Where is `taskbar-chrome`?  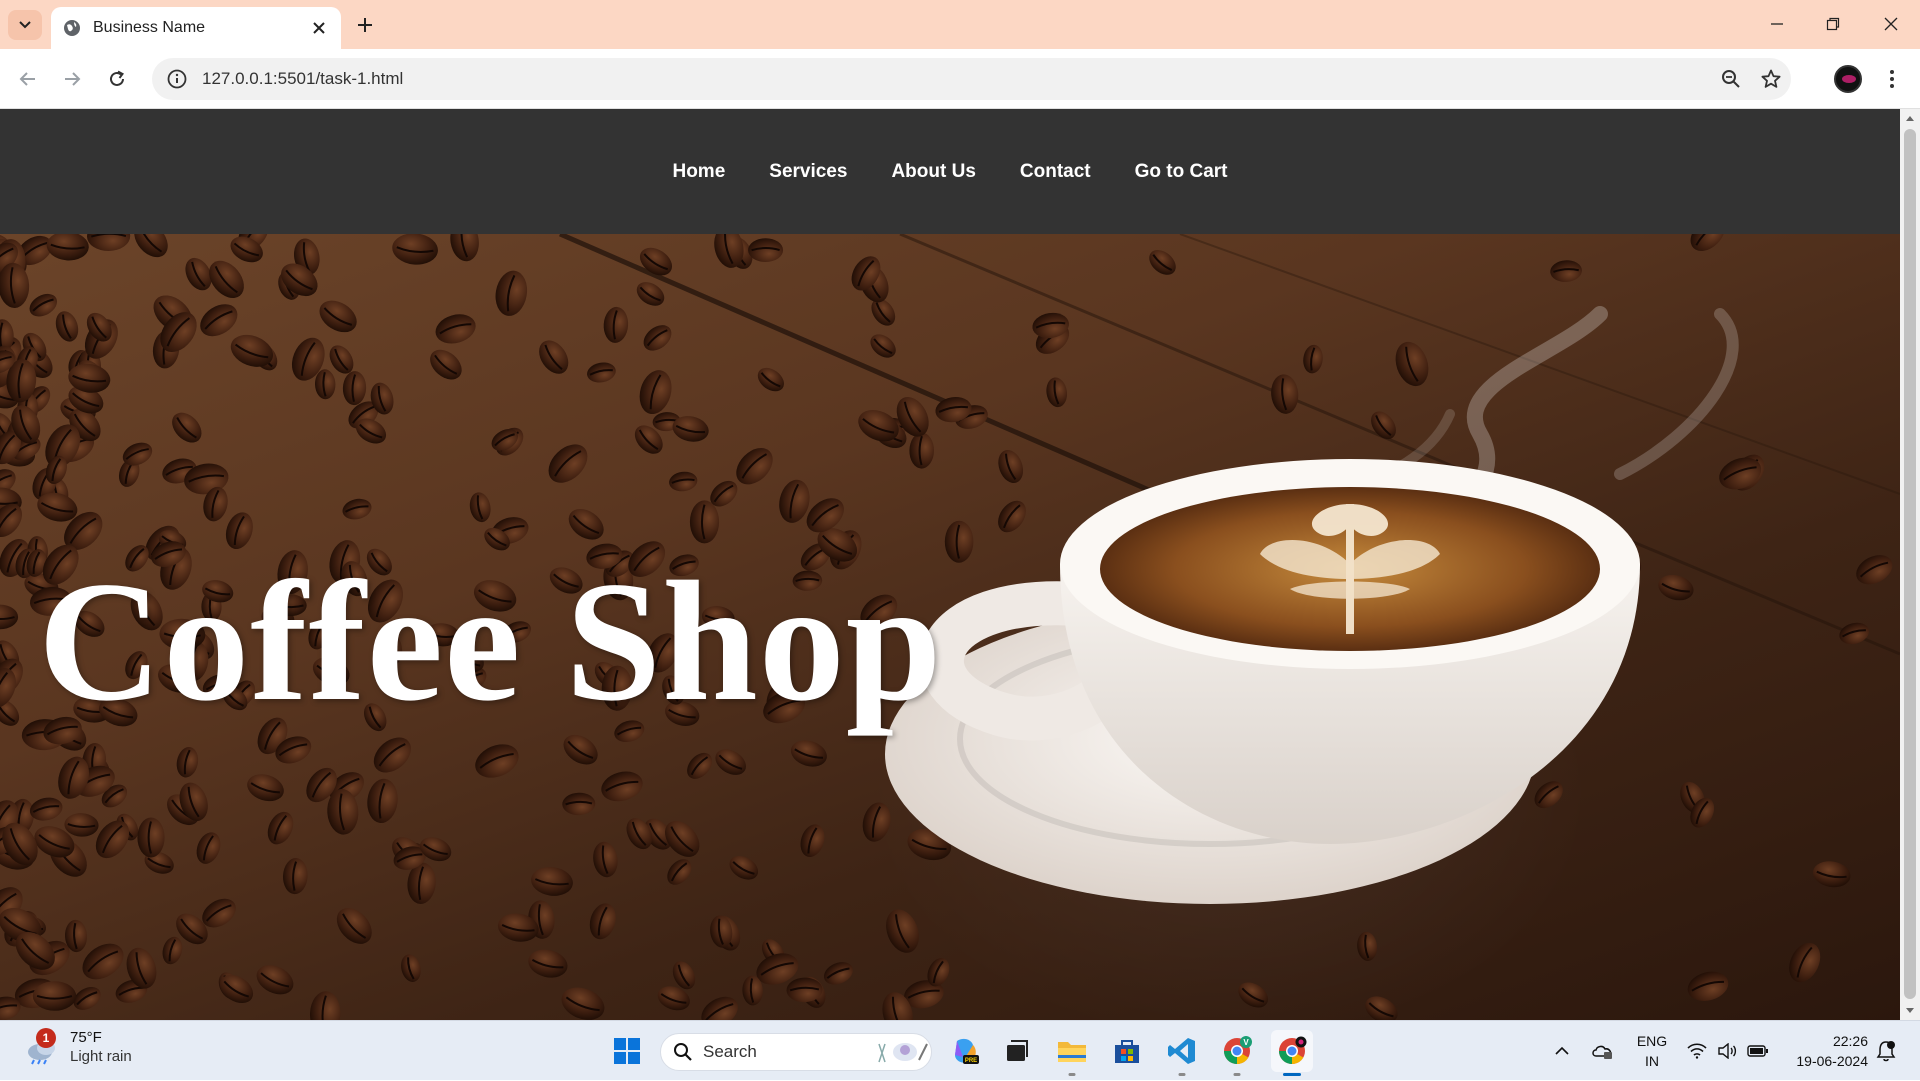
taskbar-chrome is located at coordinates (1292, 1053).